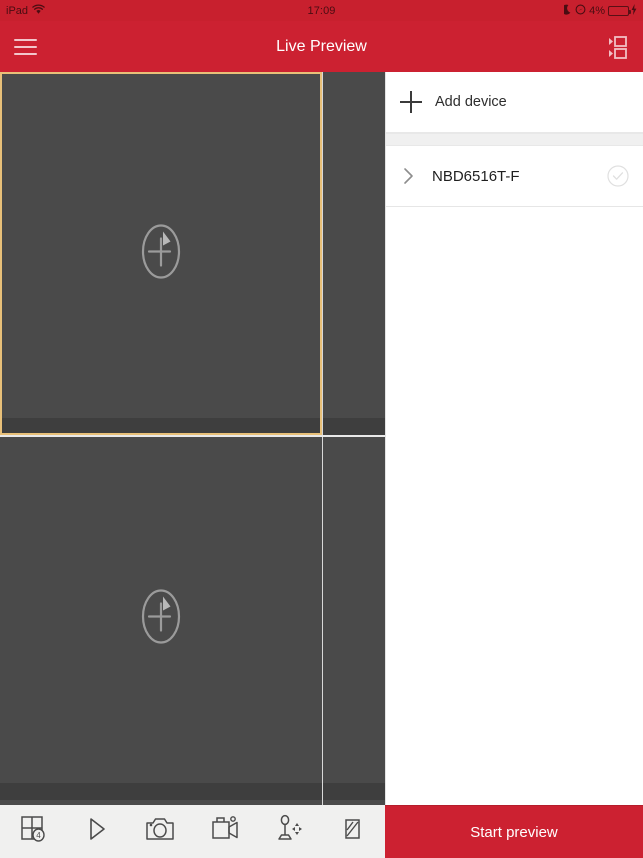  I want to click on device-split-layout-icon, so click(618, 47).